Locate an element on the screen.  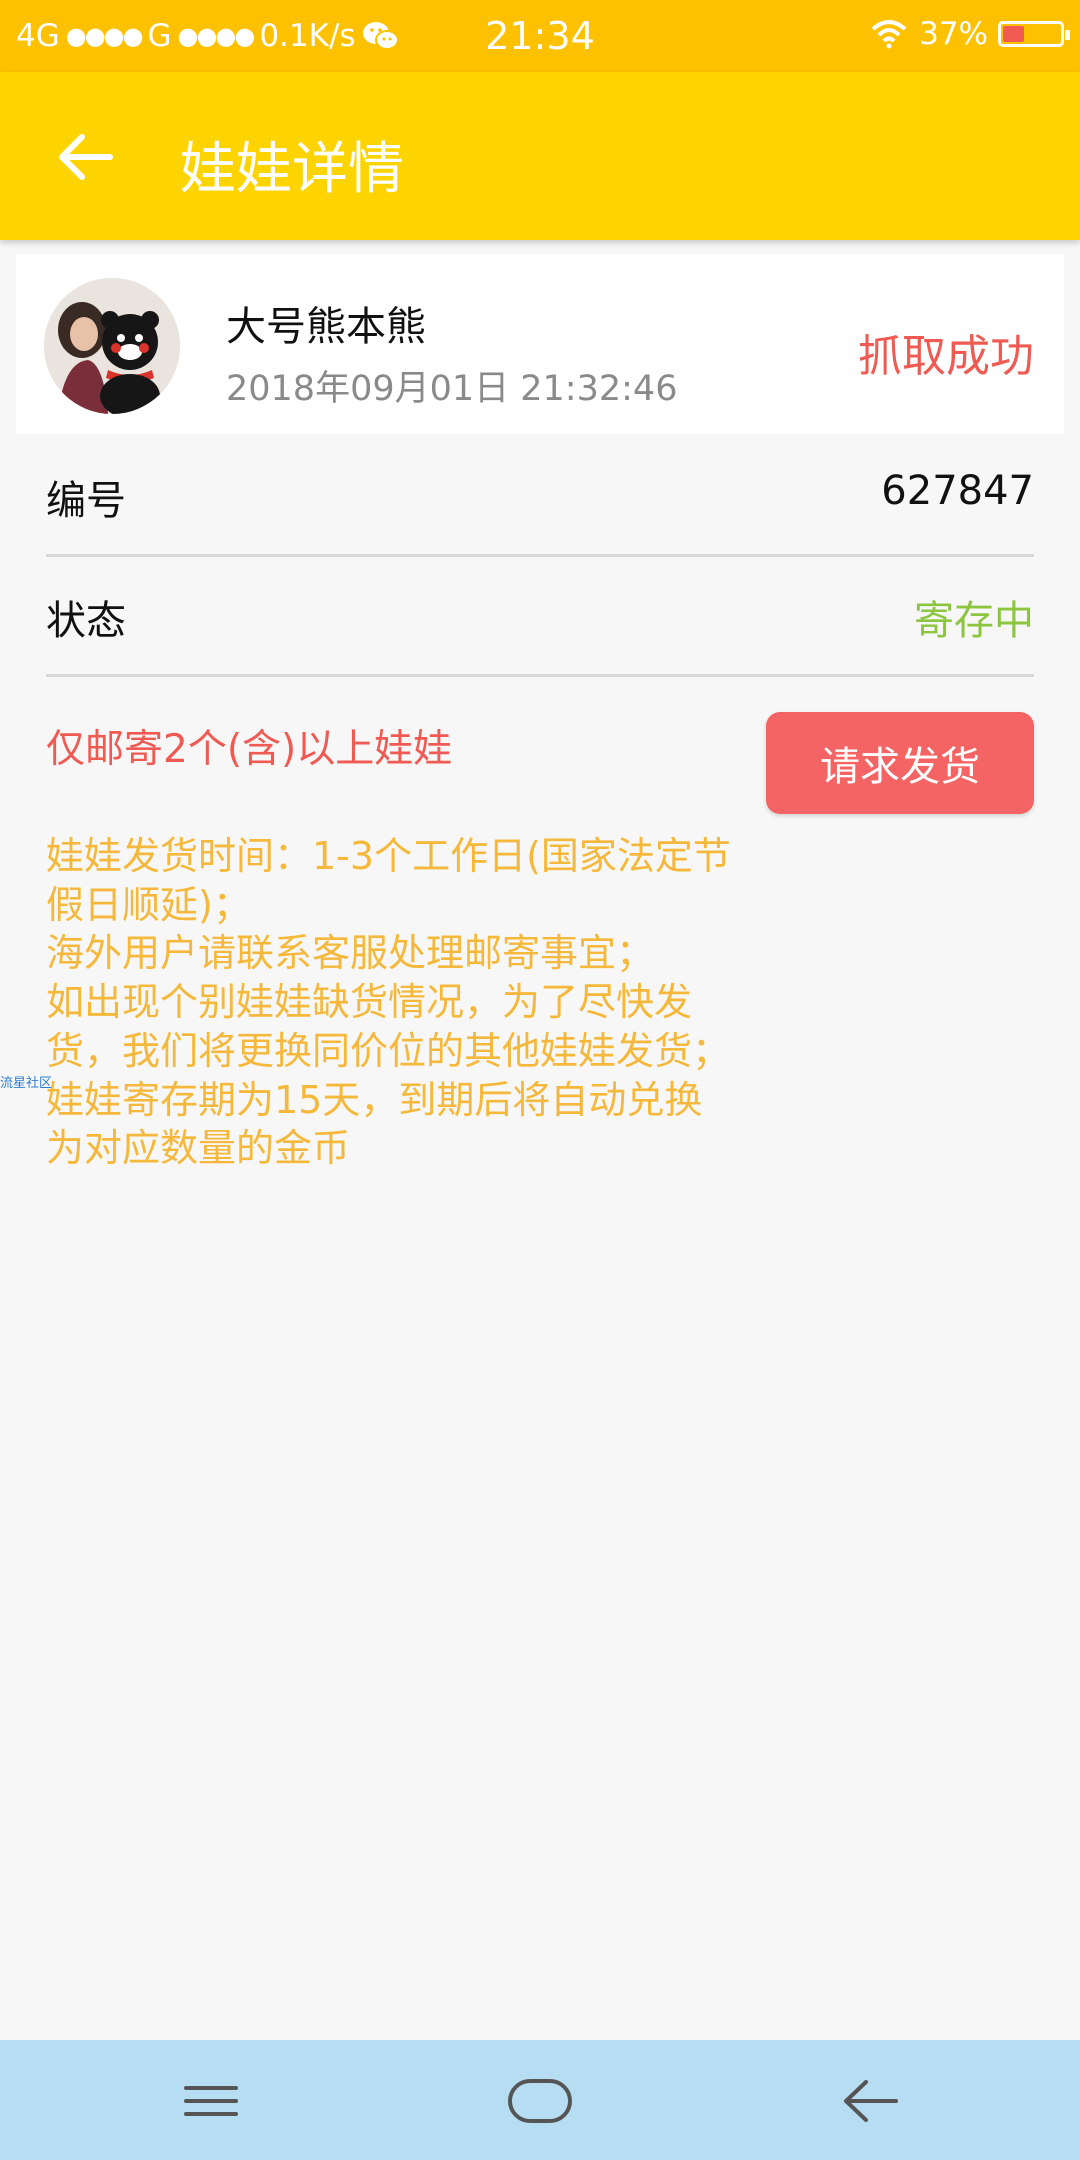
request-shipping-button: 请求发货 is located at coordinates (900, 763).